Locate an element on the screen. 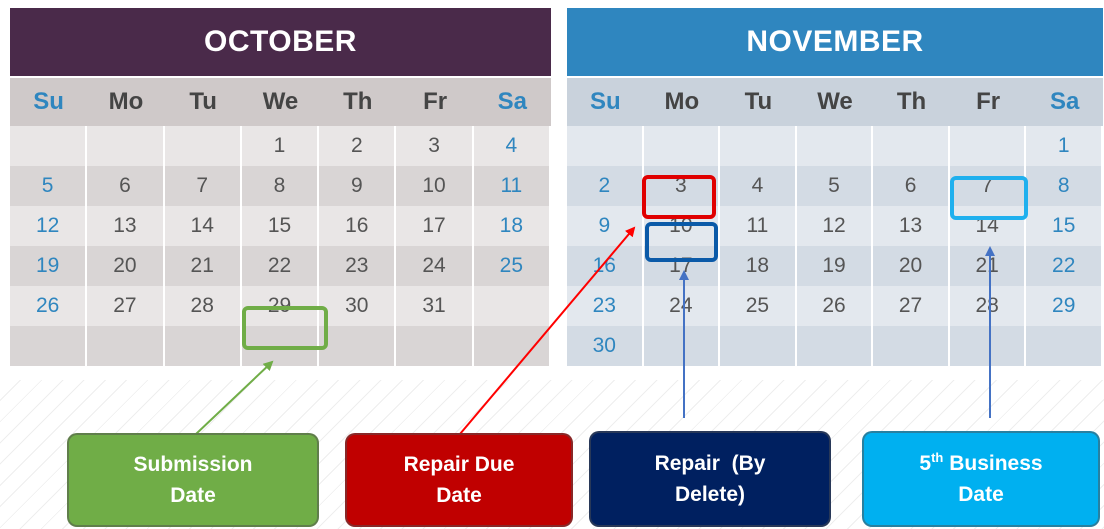  repair-by-delete-label: Repair (By Delete) is located at coordinates (710, 479).